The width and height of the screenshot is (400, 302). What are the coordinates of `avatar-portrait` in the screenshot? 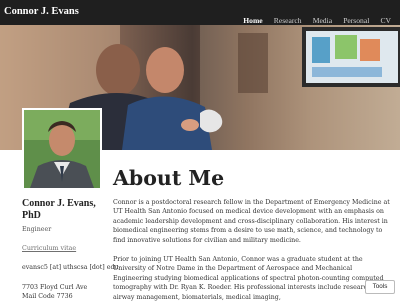 It's located at (62, 149).